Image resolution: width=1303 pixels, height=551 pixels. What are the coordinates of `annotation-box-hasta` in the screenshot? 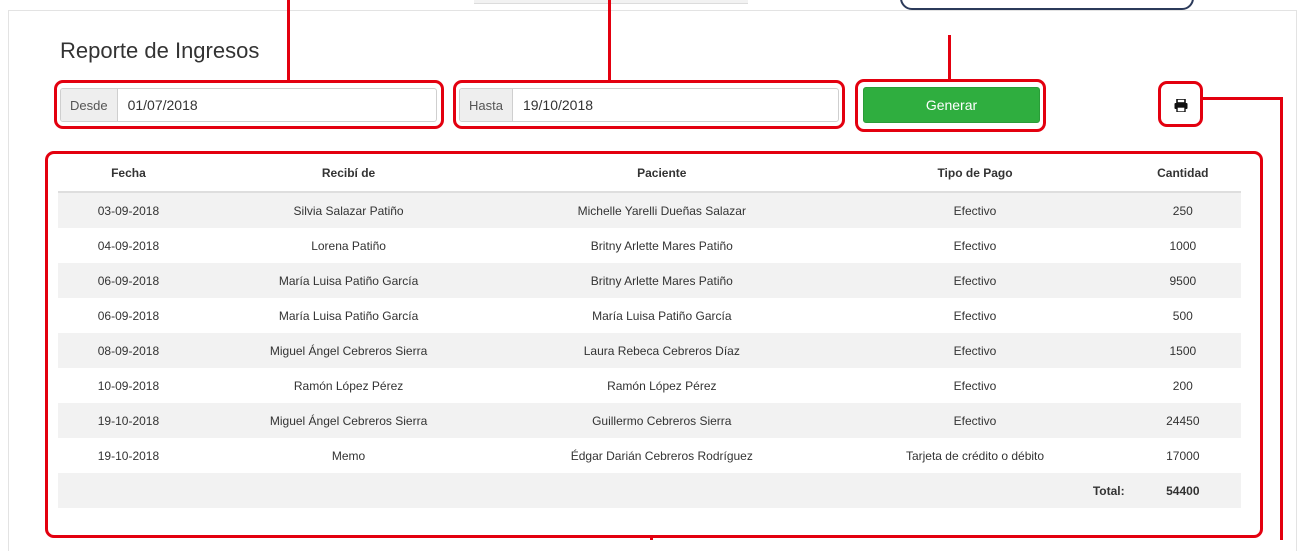 It's located at (649, 104).